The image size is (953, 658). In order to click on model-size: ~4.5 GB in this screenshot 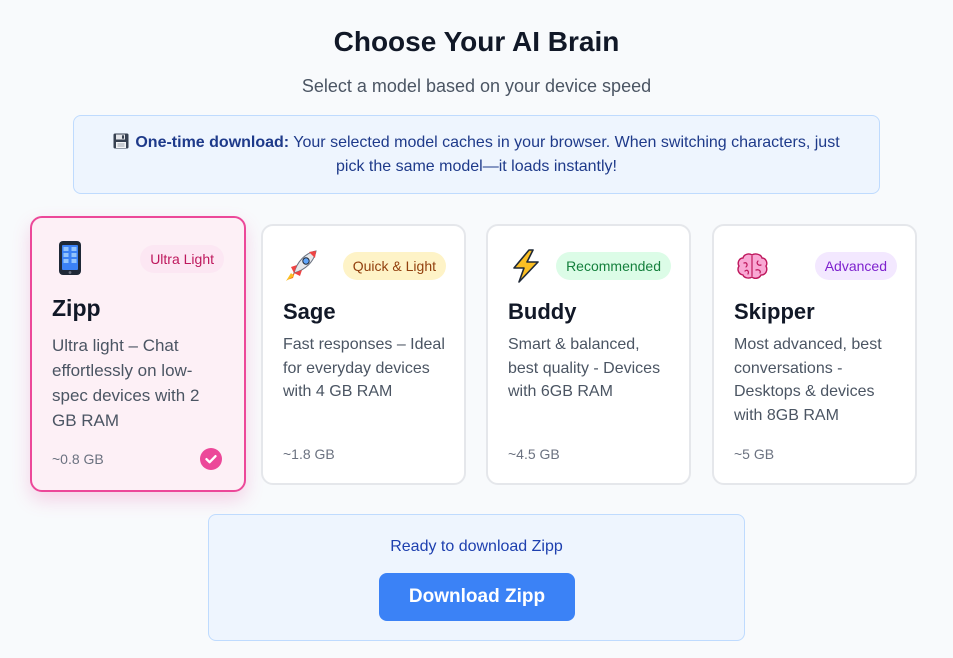, I will do `click(534, 454)`.